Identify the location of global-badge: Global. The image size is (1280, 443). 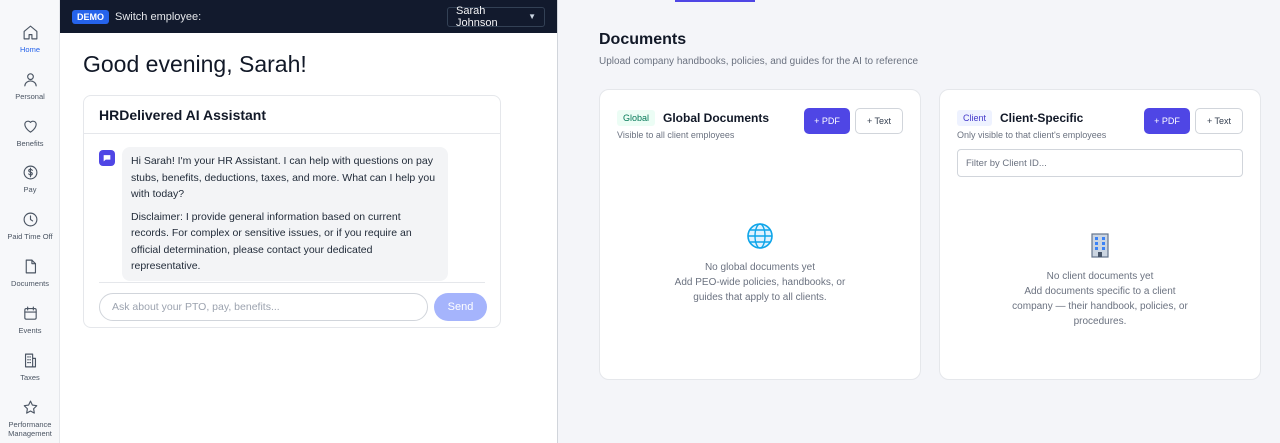
(636, 118).